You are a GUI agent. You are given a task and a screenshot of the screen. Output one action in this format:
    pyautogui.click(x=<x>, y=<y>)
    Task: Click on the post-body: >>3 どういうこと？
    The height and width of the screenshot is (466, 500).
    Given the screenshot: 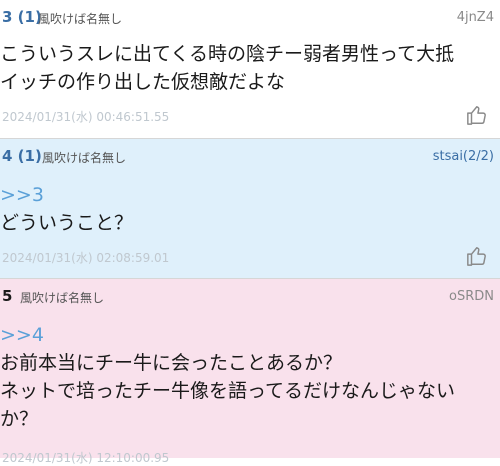 What is the action you would take?
    pyautogui.click(x=66, y=209)
    